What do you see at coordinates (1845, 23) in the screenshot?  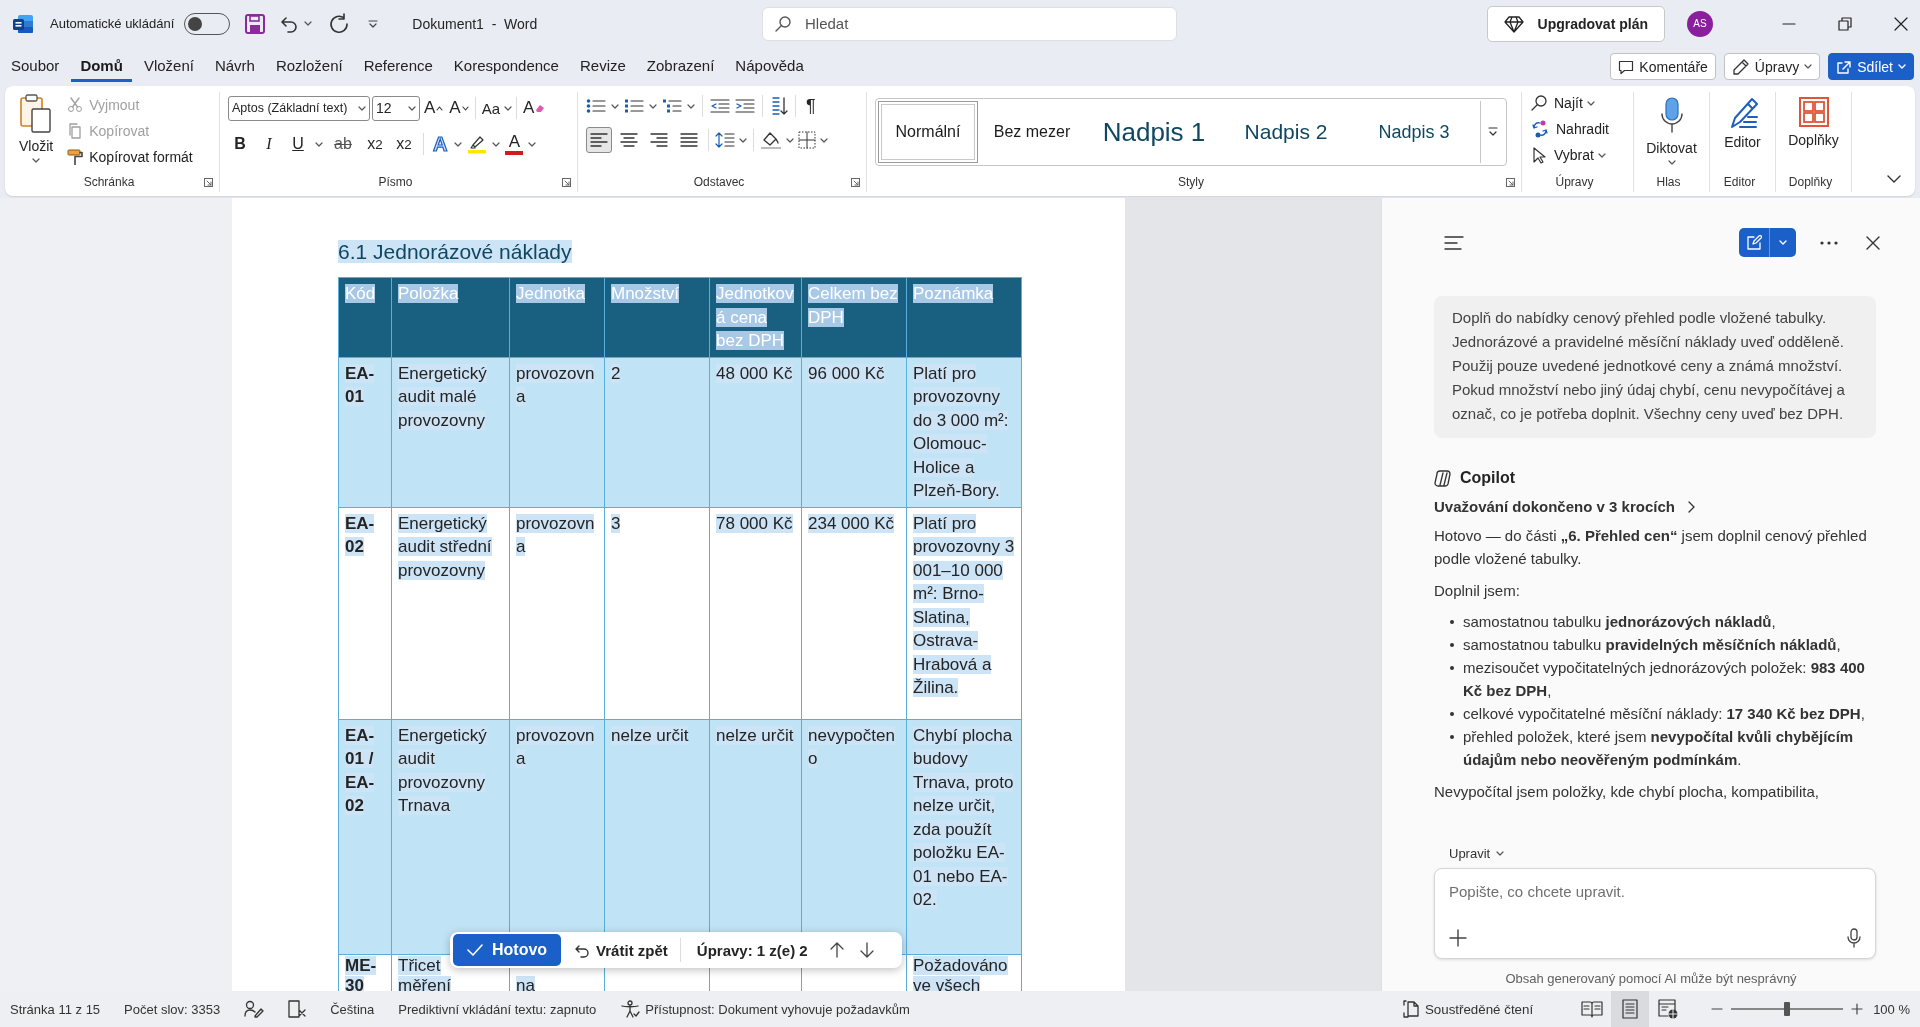 I see `restore-icon` at bounding box center [1845, 23].